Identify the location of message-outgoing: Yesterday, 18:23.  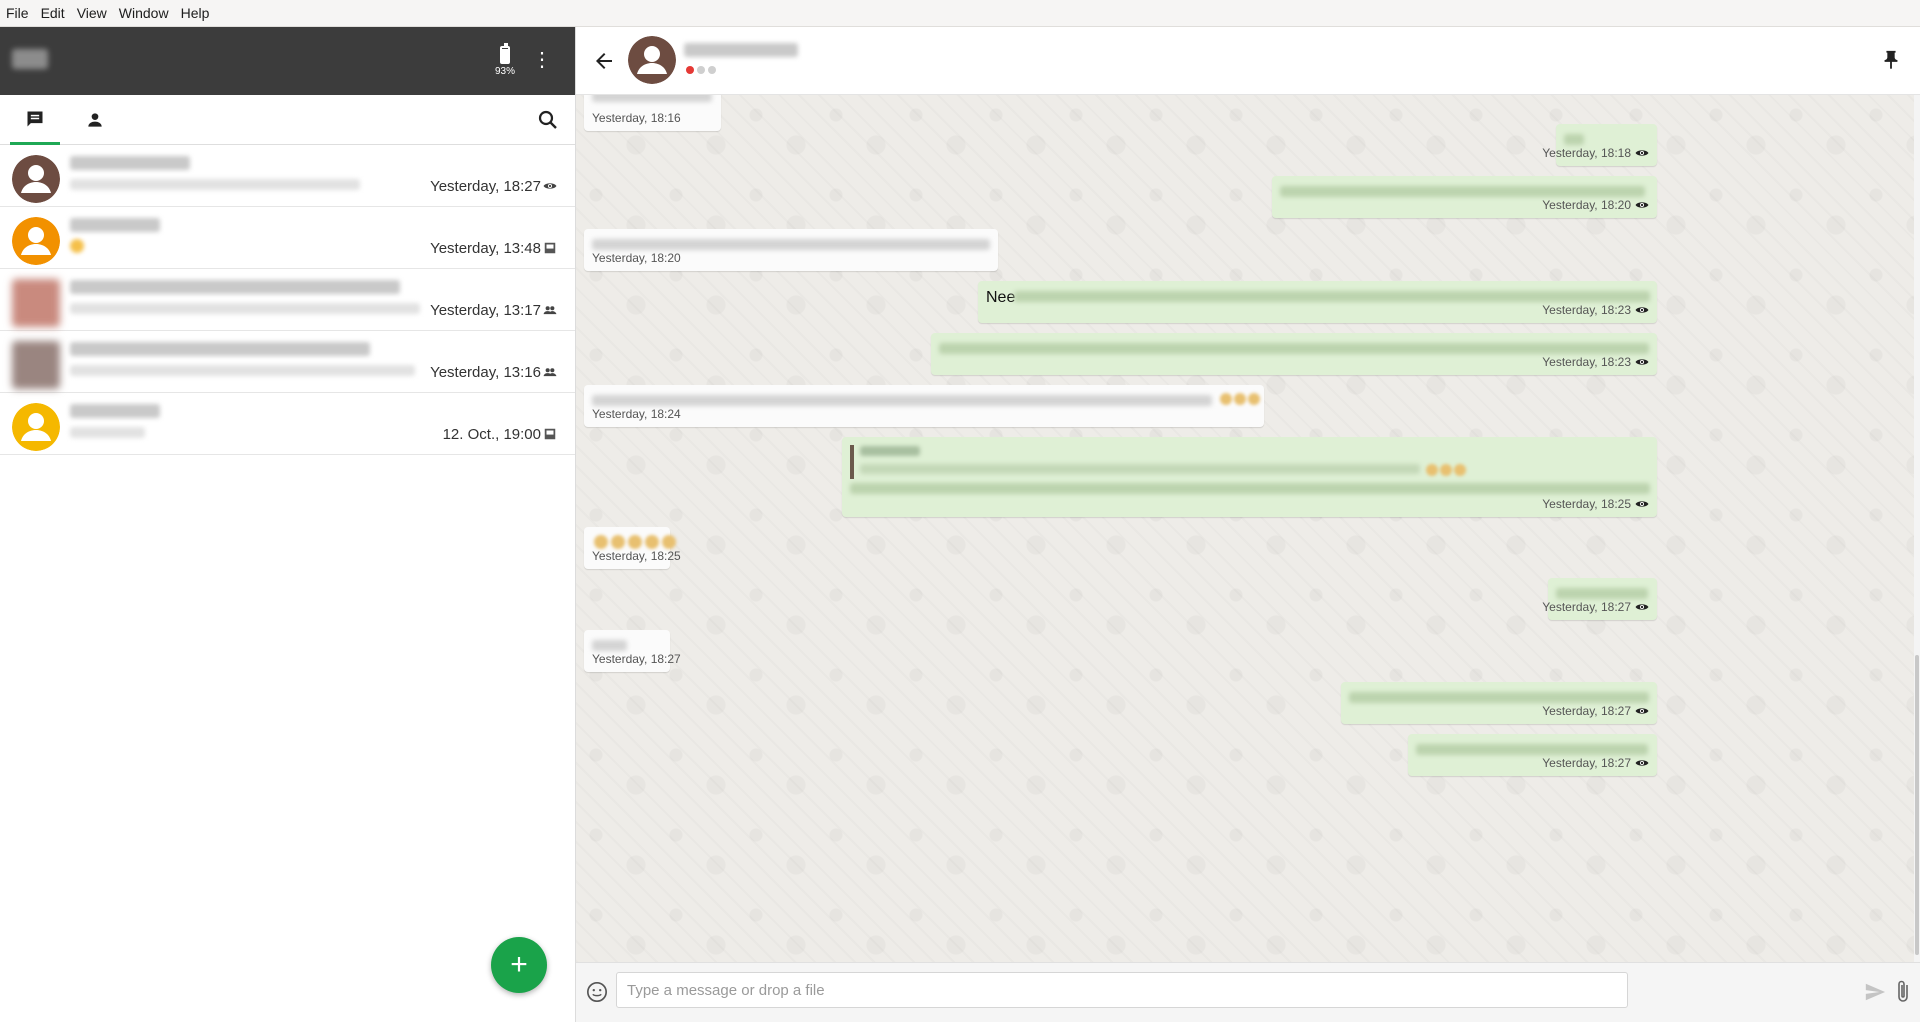
(1294, 354).